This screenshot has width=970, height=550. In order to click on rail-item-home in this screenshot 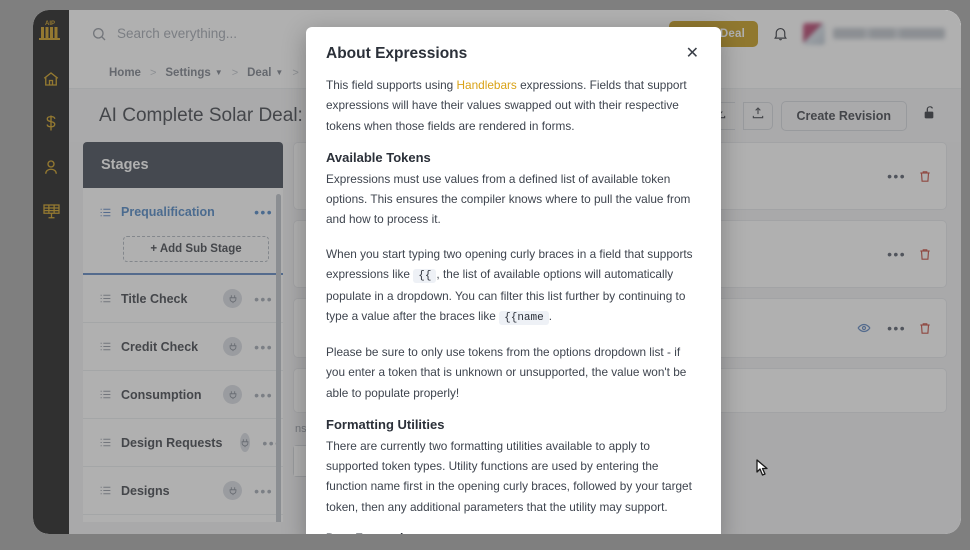, I will do `click(51, 79)`.